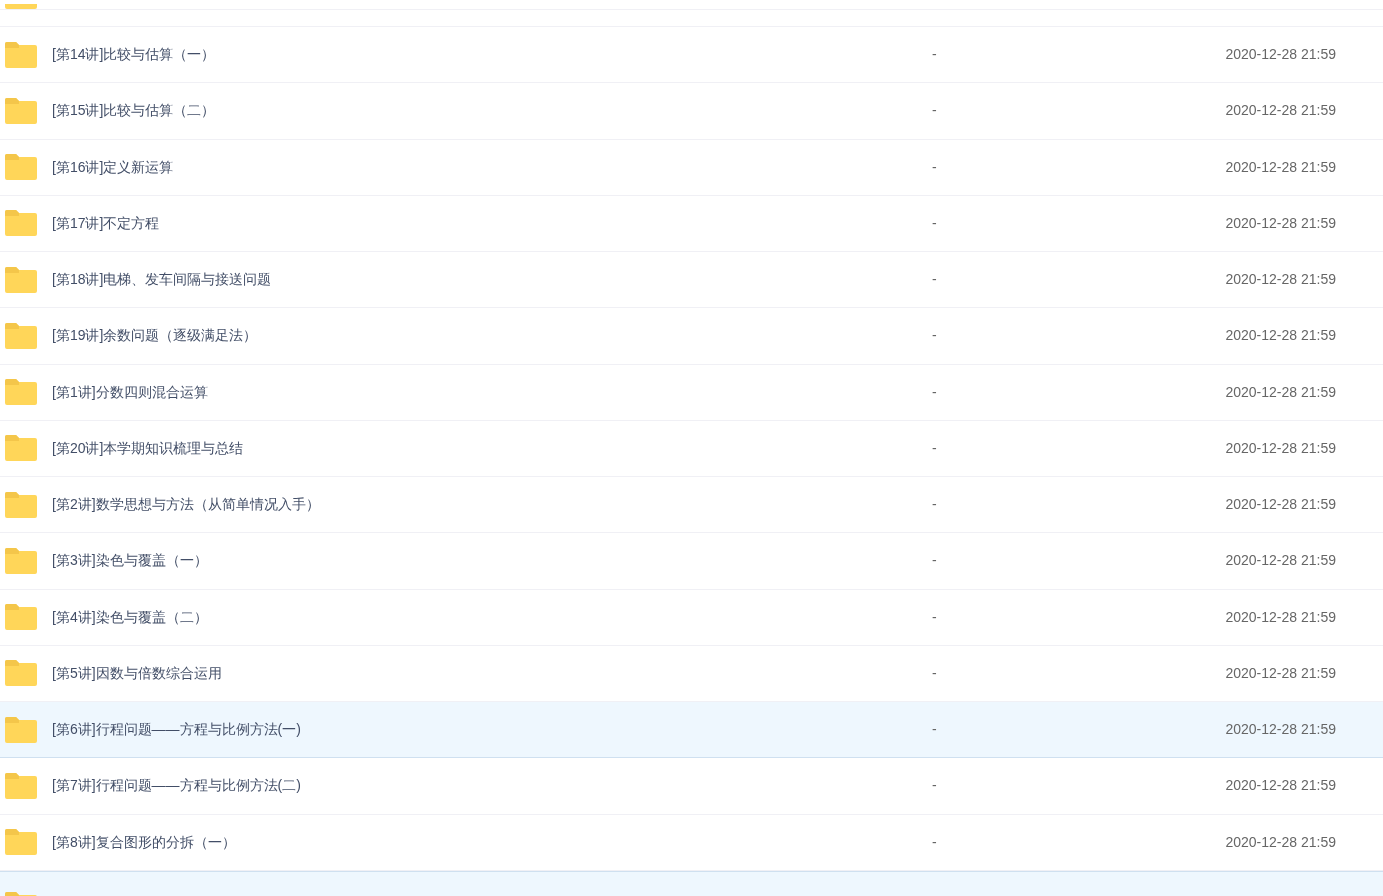 The width and height of the screenshot is (1383, 896). What do you see at coordinates (492, 505) in the screenshot?
I see `folder-name: [第2讲]数学思想与方法（从简单情况入手）` at bounding box center [492, 505].